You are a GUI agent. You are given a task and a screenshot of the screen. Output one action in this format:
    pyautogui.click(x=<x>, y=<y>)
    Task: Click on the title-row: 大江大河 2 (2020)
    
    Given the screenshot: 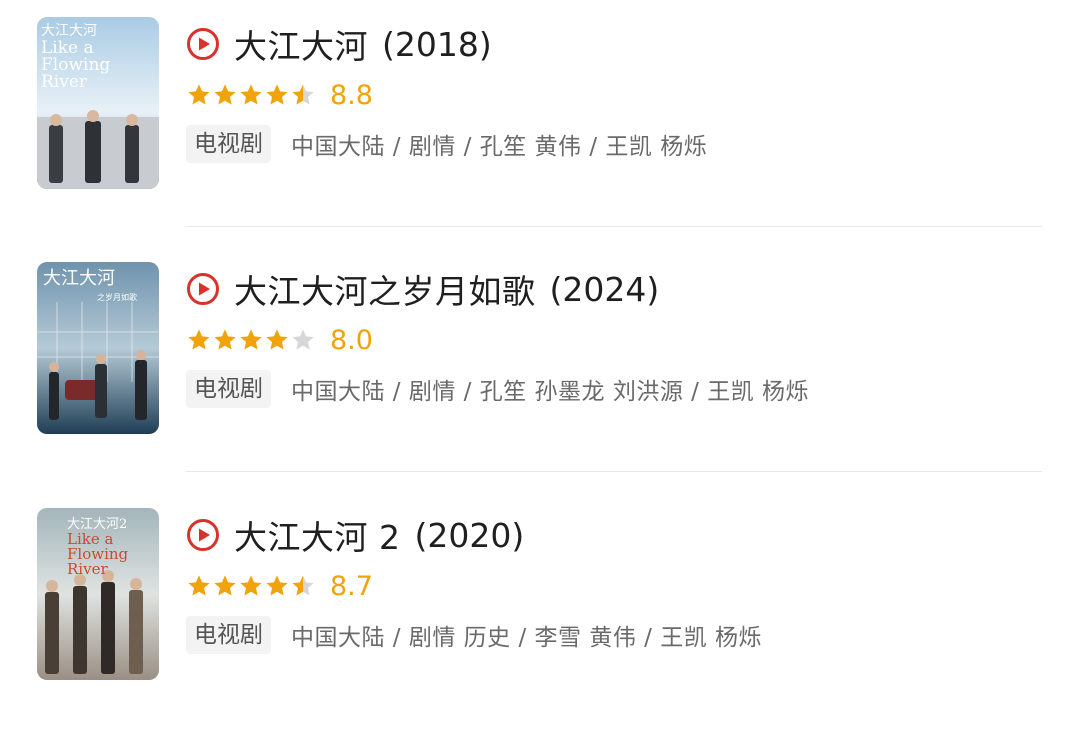 What is the action you would take?
    pyautogui.click(x=355, y=536)
    